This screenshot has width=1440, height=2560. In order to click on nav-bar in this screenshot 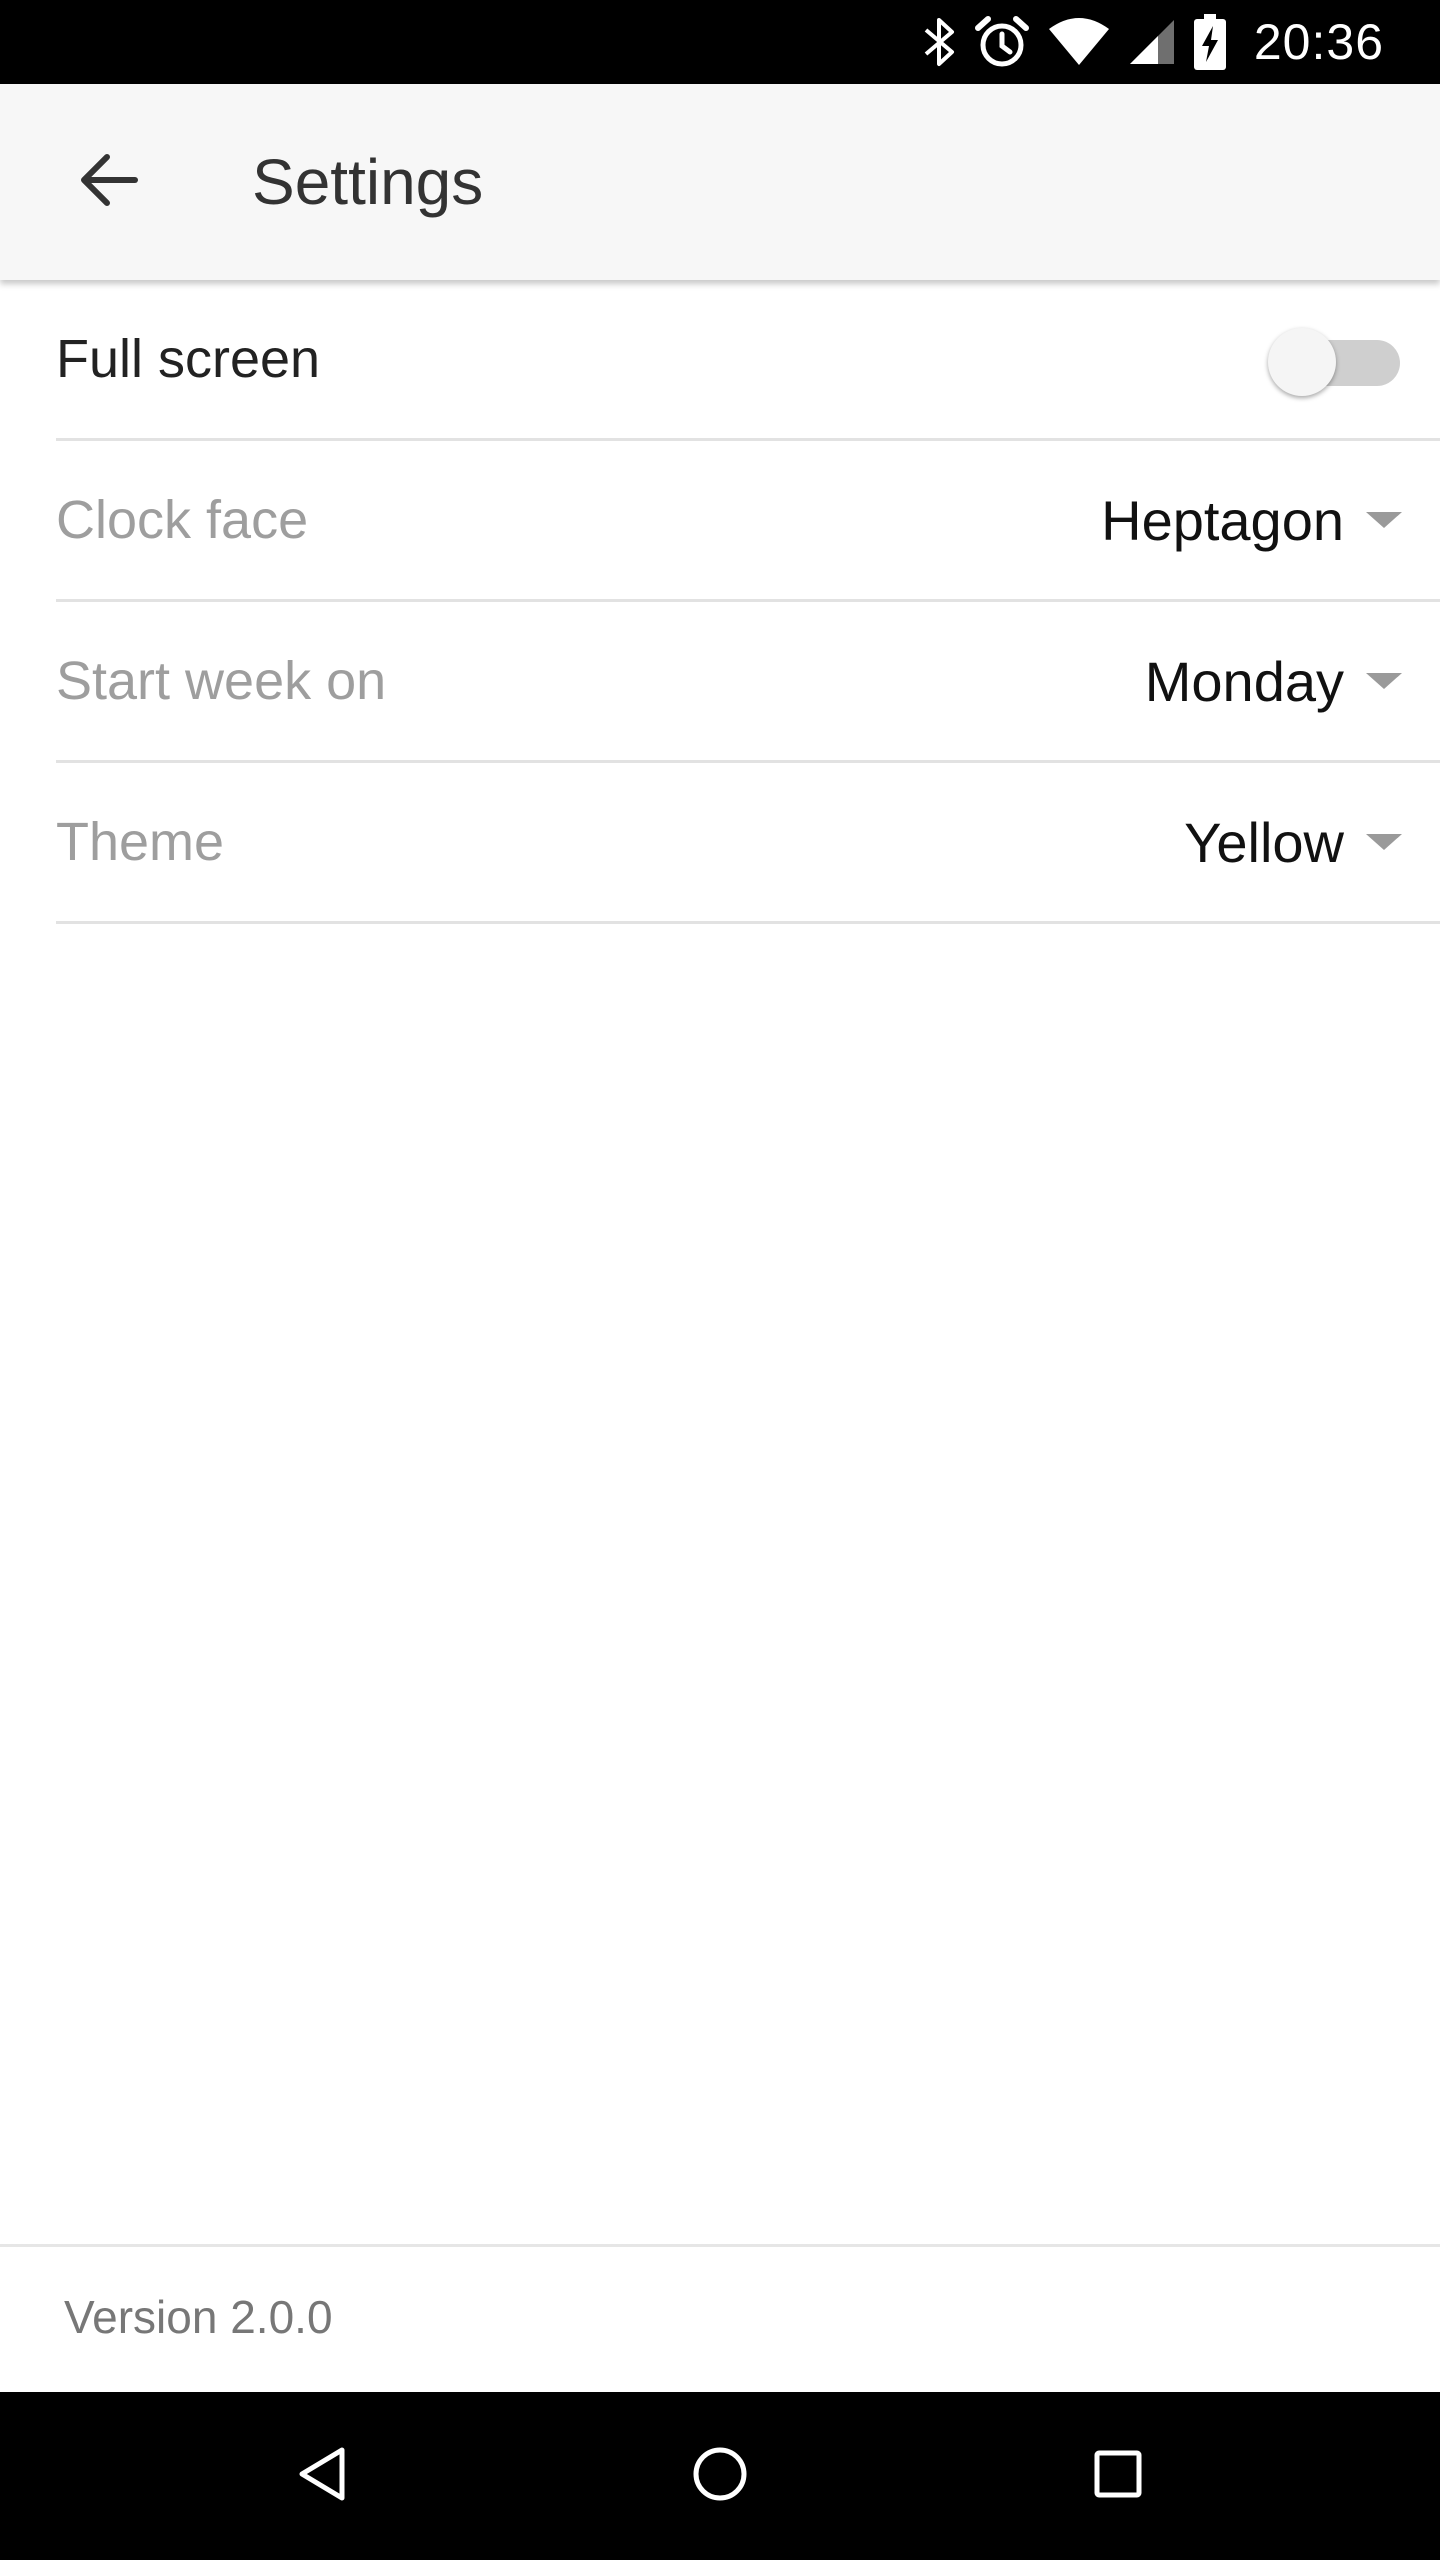, I will do `click(720, 2476)`.